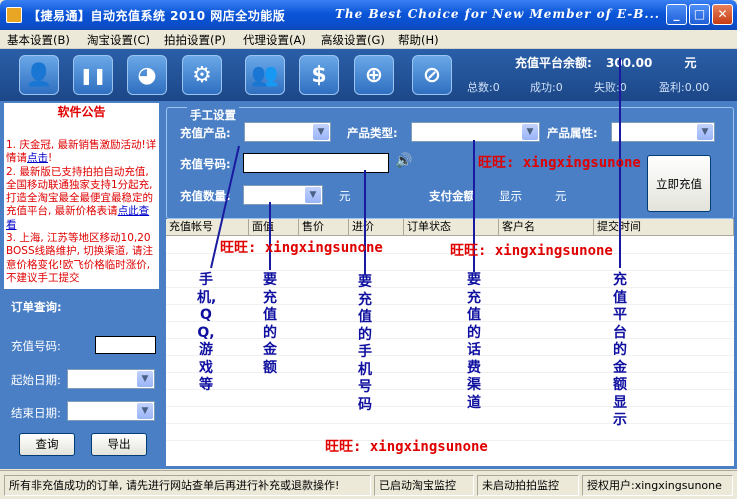  Describe the element at coordinates (47, 444) in the screenshot. I see `query-search-button: 查询` at that location.